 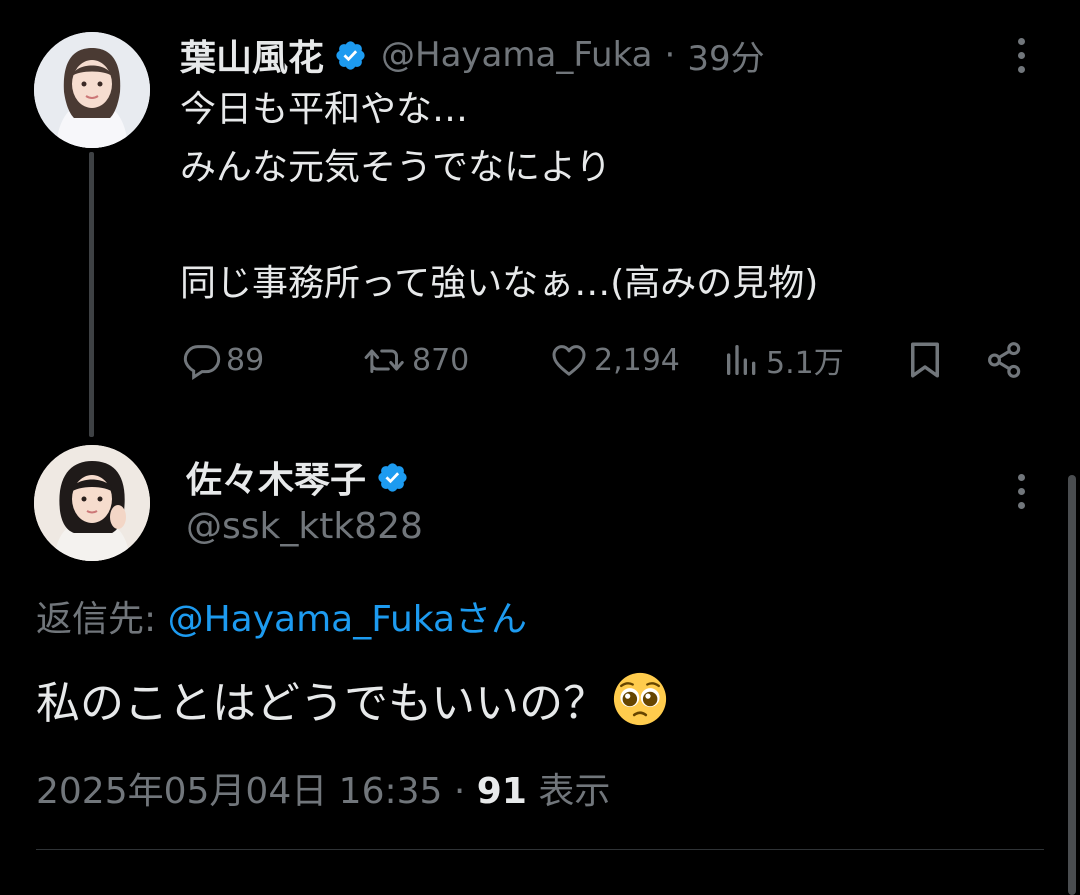 I want to click on bookmark-icon, so click(x=925, y=360).